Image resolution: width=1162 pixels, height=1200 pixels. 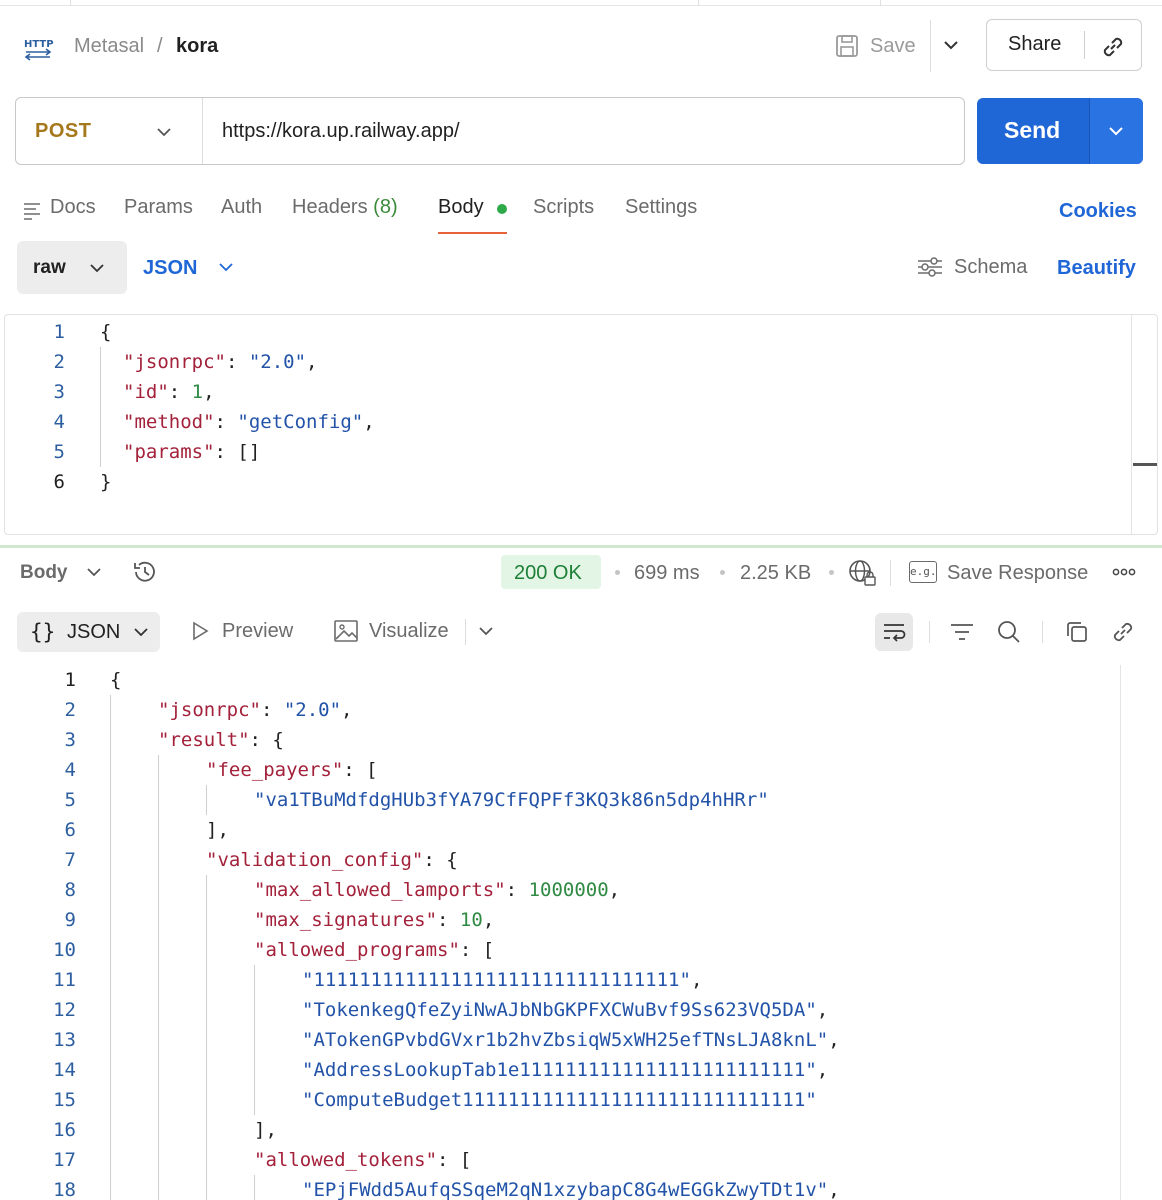 I want to click on tab-scripts: Scripts, so click(x=563, y=207).